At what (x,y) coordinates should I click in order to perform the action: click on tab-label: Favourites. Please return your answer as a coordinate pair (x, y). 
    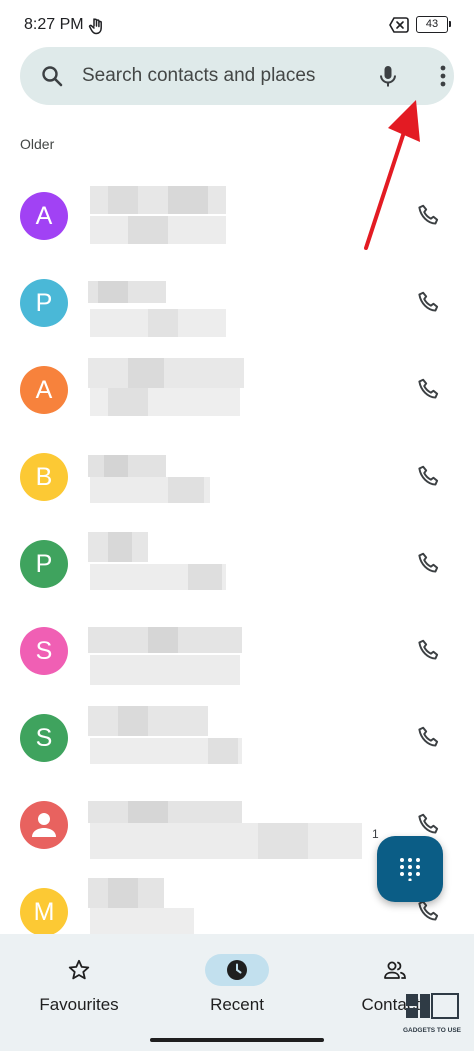
    Looking at the image, I should click on (79, 1004).